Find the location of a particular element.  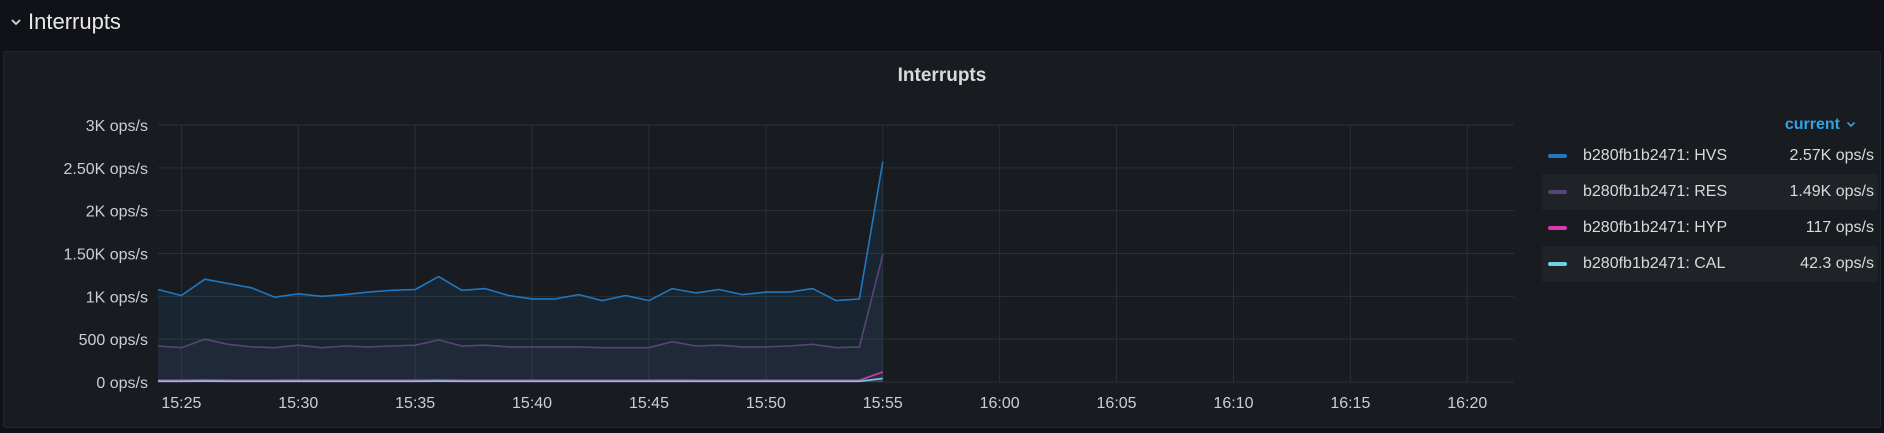

legend-item-cal: b280fb1b2471: CAL 42.3 ops/s is located at coordinates (1710, 264).